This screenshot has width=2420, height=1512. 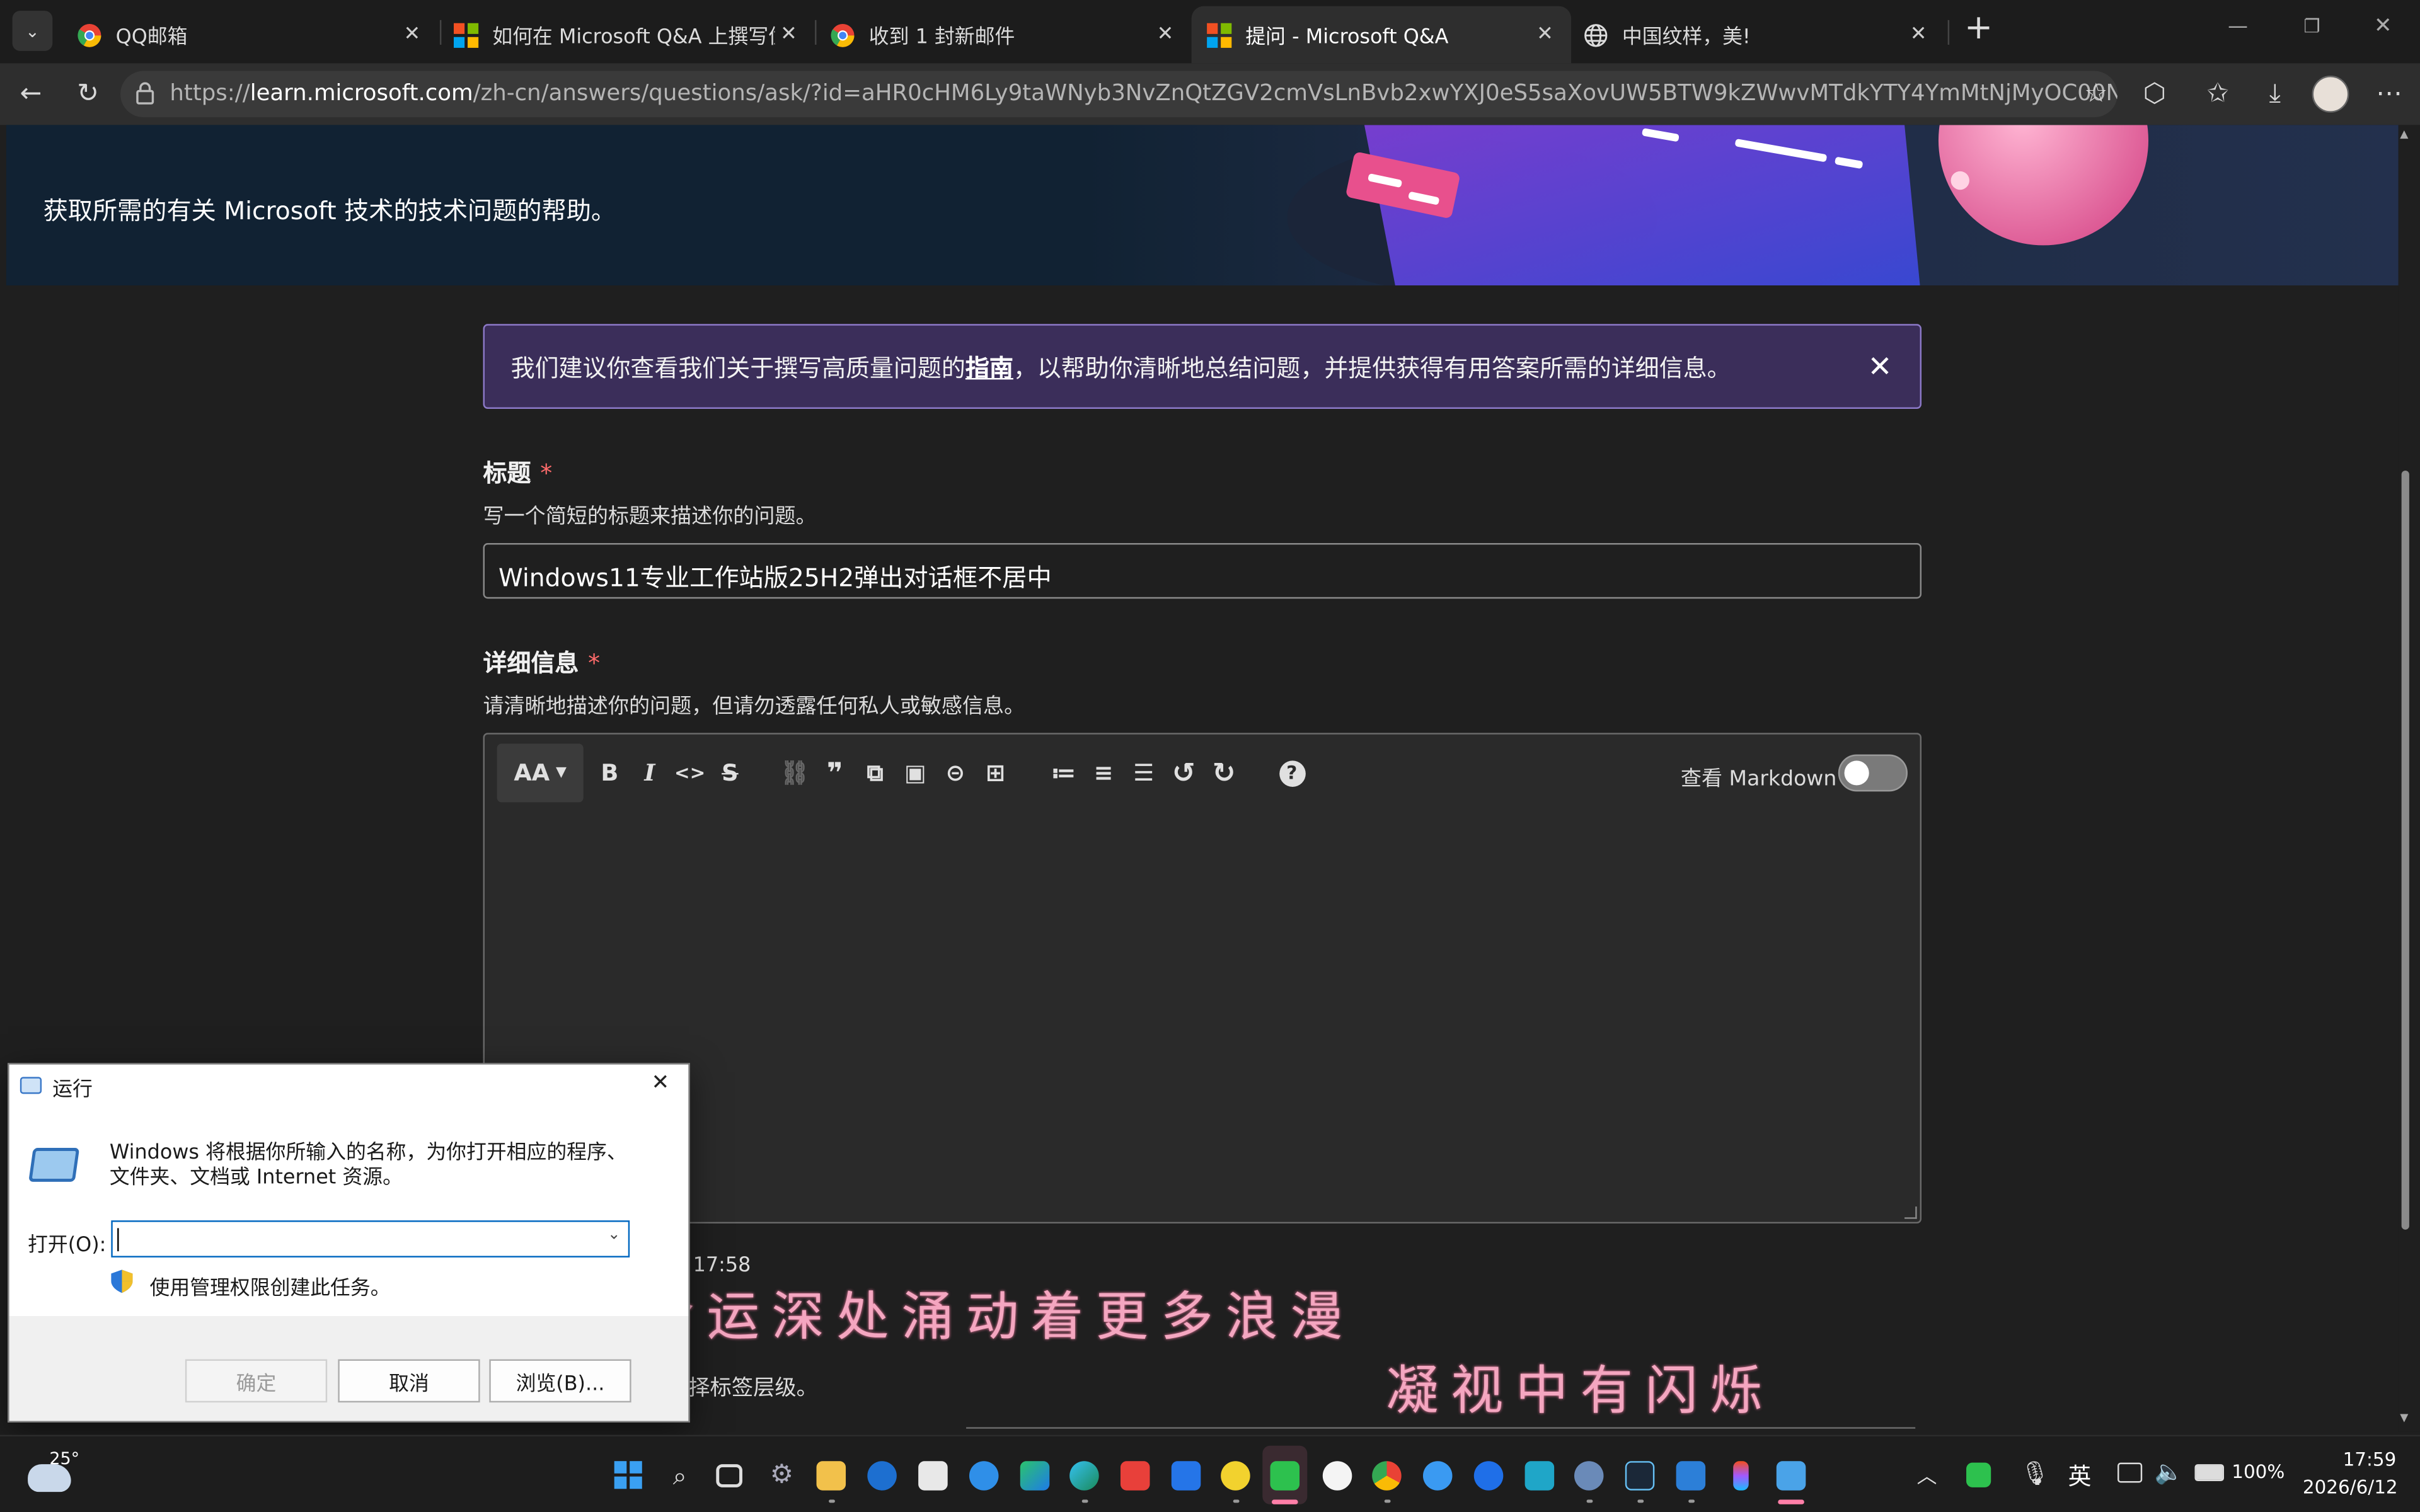 I want to click on weather-temperature: 25°, so click(x=65, y=1458).